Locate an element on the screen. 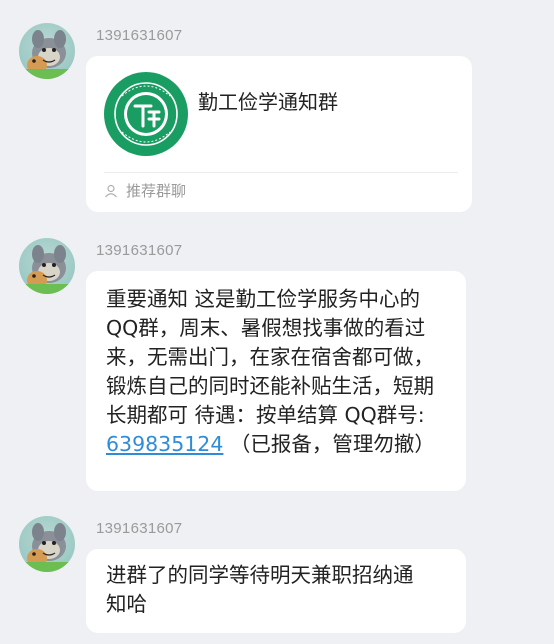  qq-number-link: 639835124 is located at coordinates (164, 444).